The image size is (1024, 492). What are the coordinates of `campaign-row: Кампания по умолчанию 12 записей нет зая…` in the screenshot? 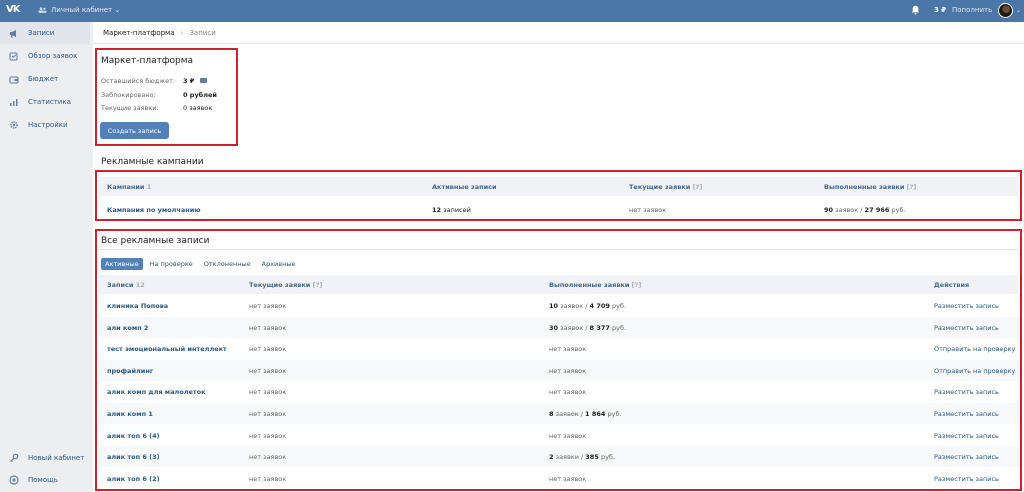 It's located at (559, 209).